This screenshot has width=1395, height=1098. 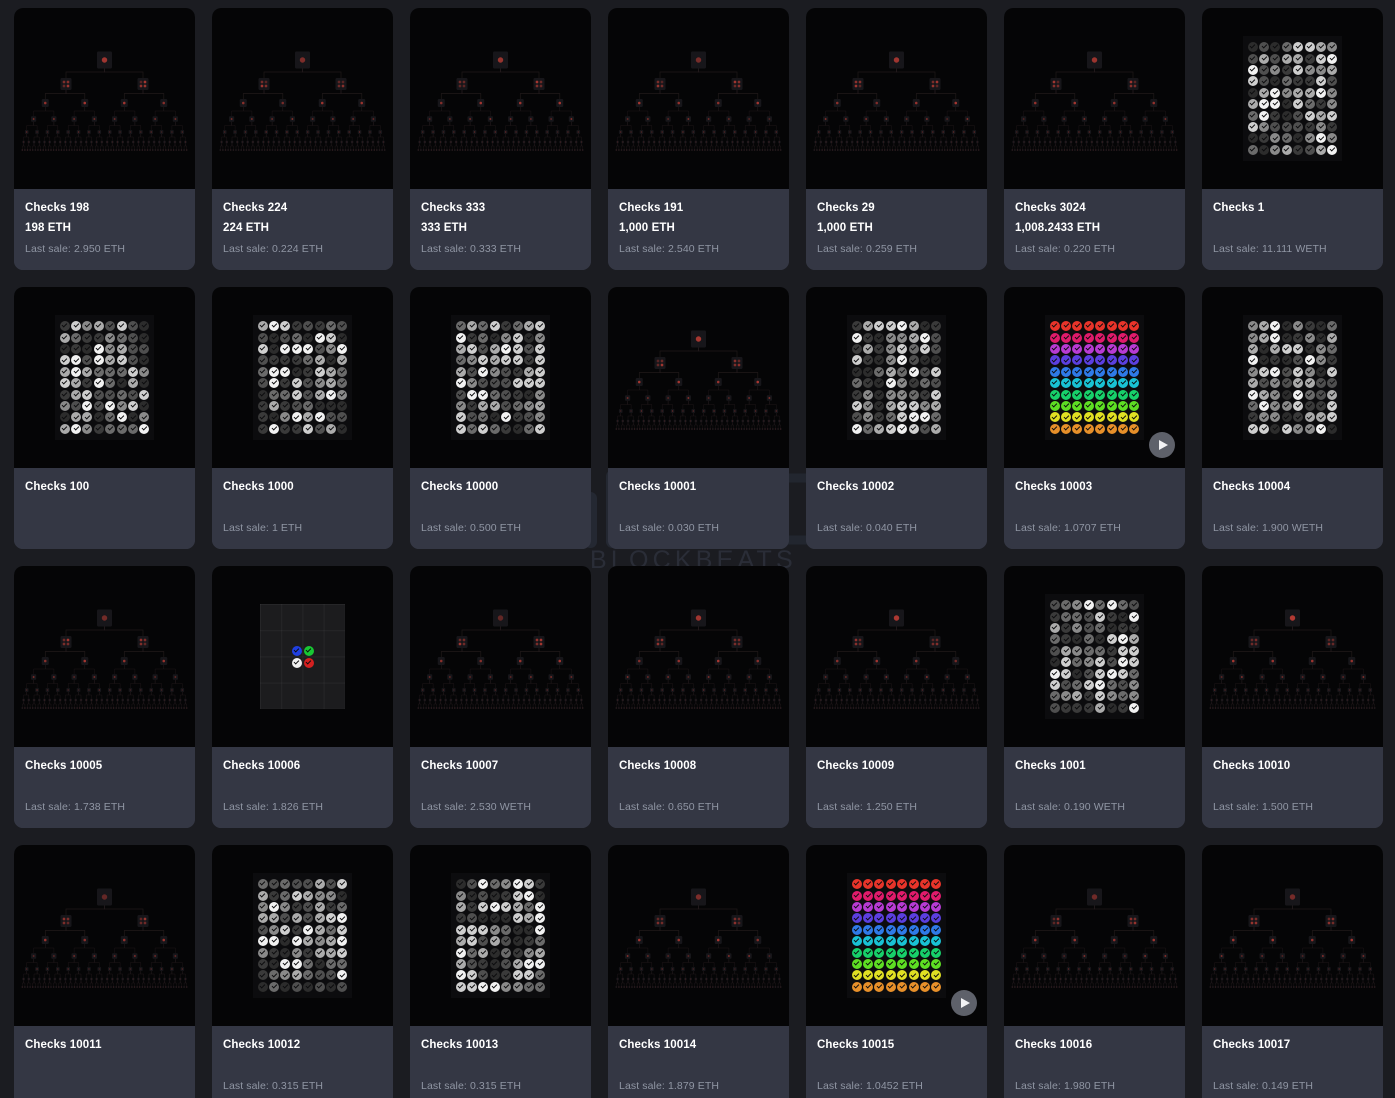 I want to click on nft-card: Checks 1001 Last sale: 0.190 WETH, so click(x=1094, y=697).